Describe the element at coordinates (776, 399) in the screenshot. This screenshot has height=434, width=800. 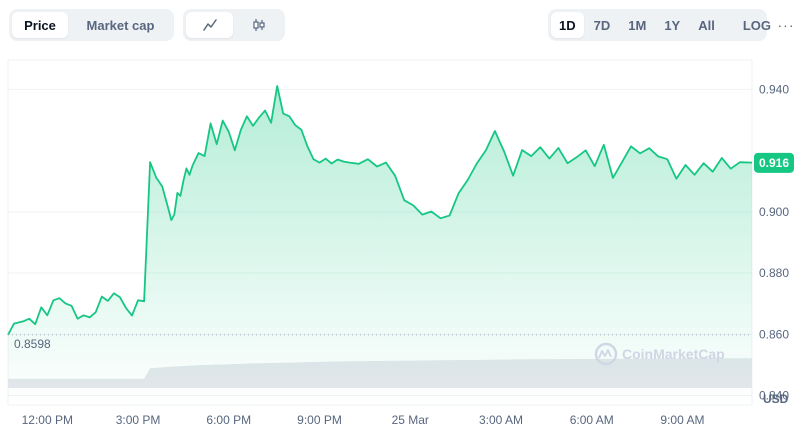
I see `currency-unit-label: USD` at that location.